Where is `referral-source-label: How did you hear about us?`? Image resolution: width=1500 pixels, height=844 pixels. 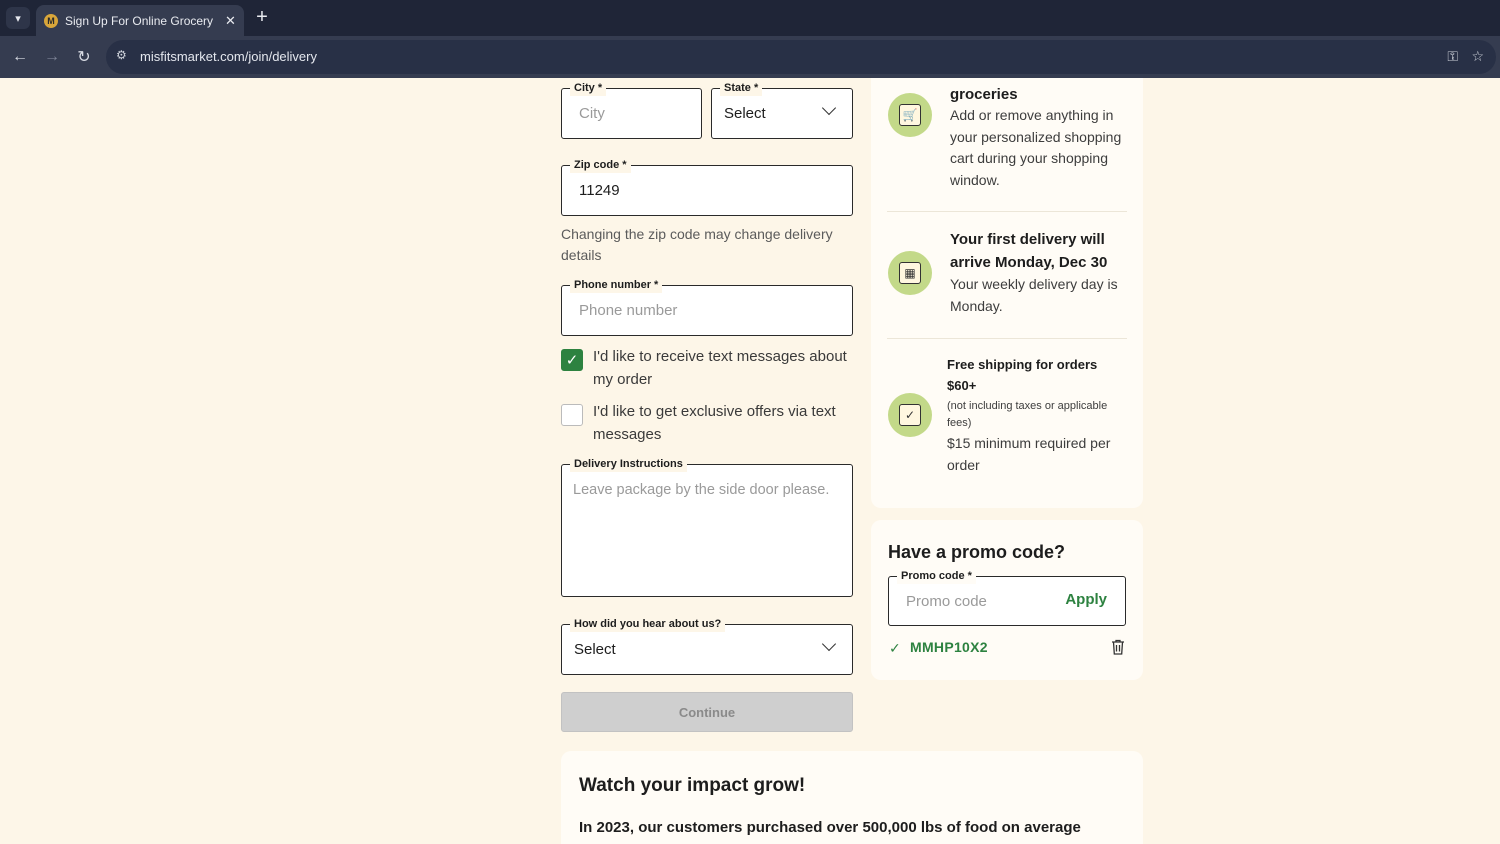 referral-source-label: How did you hear about us? is located at coordinates (648, 624).